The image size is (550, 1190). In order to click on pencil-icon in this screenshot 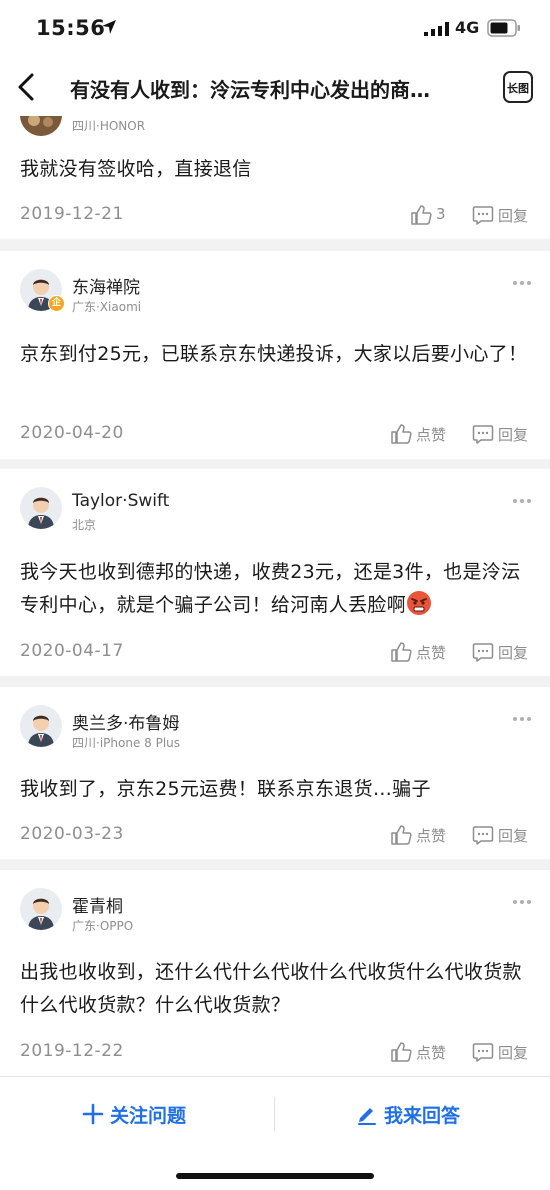, I will do `click(367, 1116)`.